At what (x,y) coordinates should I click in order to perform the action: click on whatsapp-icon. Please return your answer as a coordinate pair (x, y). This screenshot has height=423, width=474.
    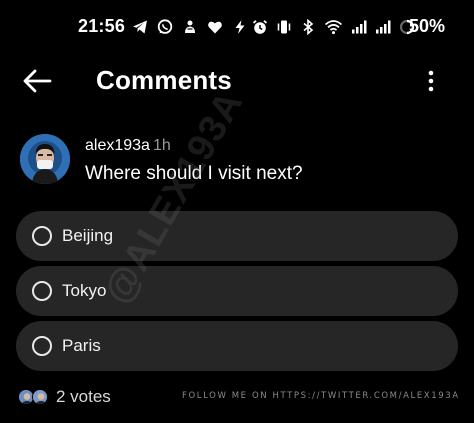
    Looking at the image, I should click on (165, 26).